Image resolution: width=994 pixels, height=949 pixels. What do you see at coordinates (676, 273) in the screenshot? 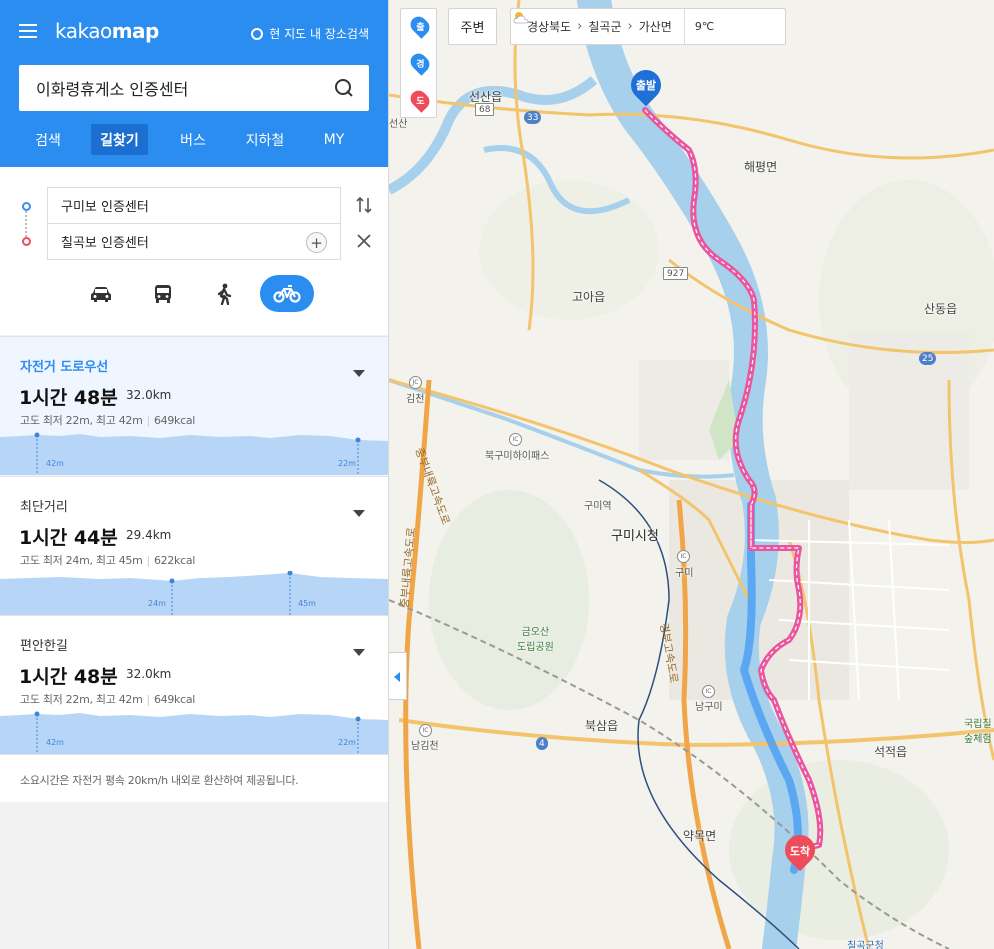
I see `route-shield: 927` at bounding box center [676, 273].